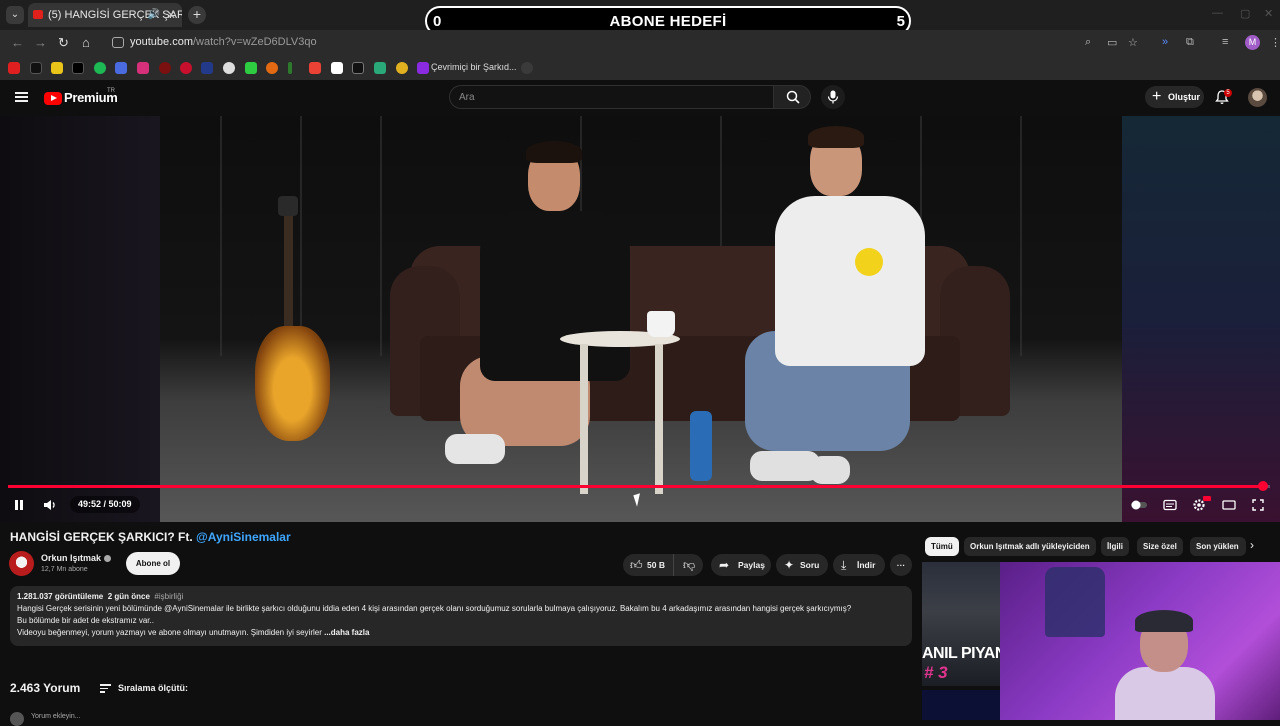 This screenshot has width=1280, height=726. What do you see at coordinates (118, 42) in the screenshot?
I see `site-info-icon` at bounding box center [118, 42].